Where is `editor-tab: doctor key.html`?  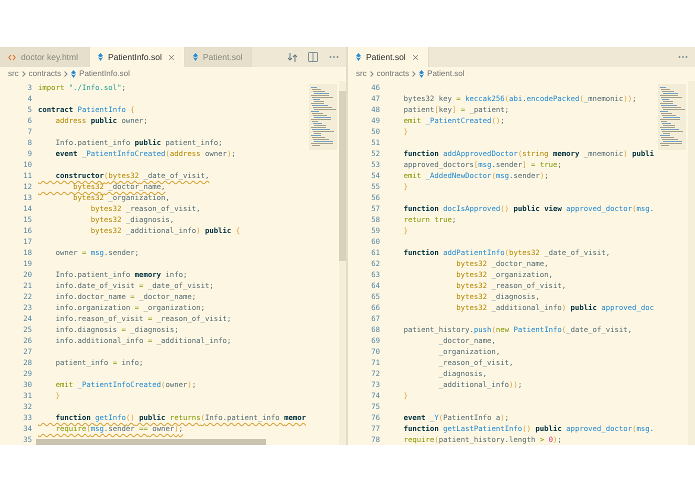
editor-tab: doctor key.html is located at coordinates (45, 57).